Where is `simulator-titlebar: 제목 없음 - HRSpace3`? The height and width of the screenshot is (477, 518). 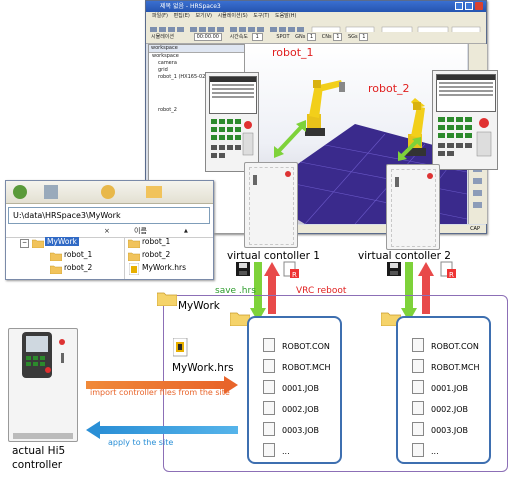 simulator-titlebar: 제목 없음 - HRSpace3 is located at coordinates (316, 6).